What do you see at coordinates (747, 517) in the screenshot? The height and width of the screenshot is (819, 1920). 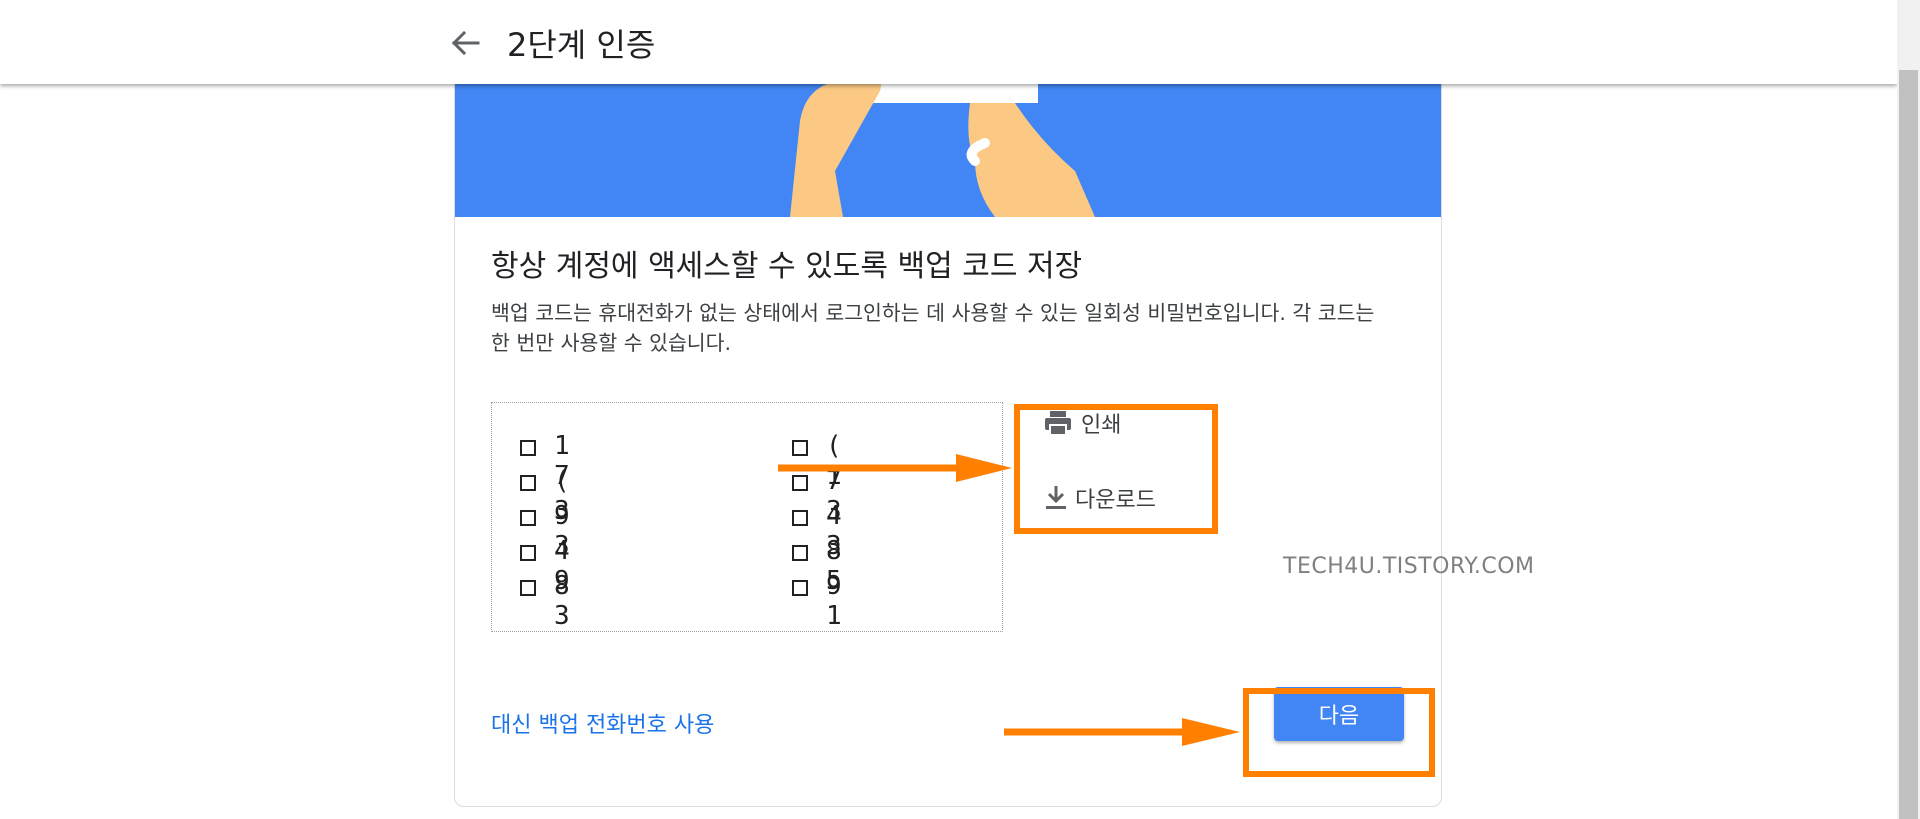 I see `backup-codes-list: 1 7 ( 3 9 3 4 9 8 3 ( 1 7 3 4 3 8 5 9 1` at bounding box center [747, 517].